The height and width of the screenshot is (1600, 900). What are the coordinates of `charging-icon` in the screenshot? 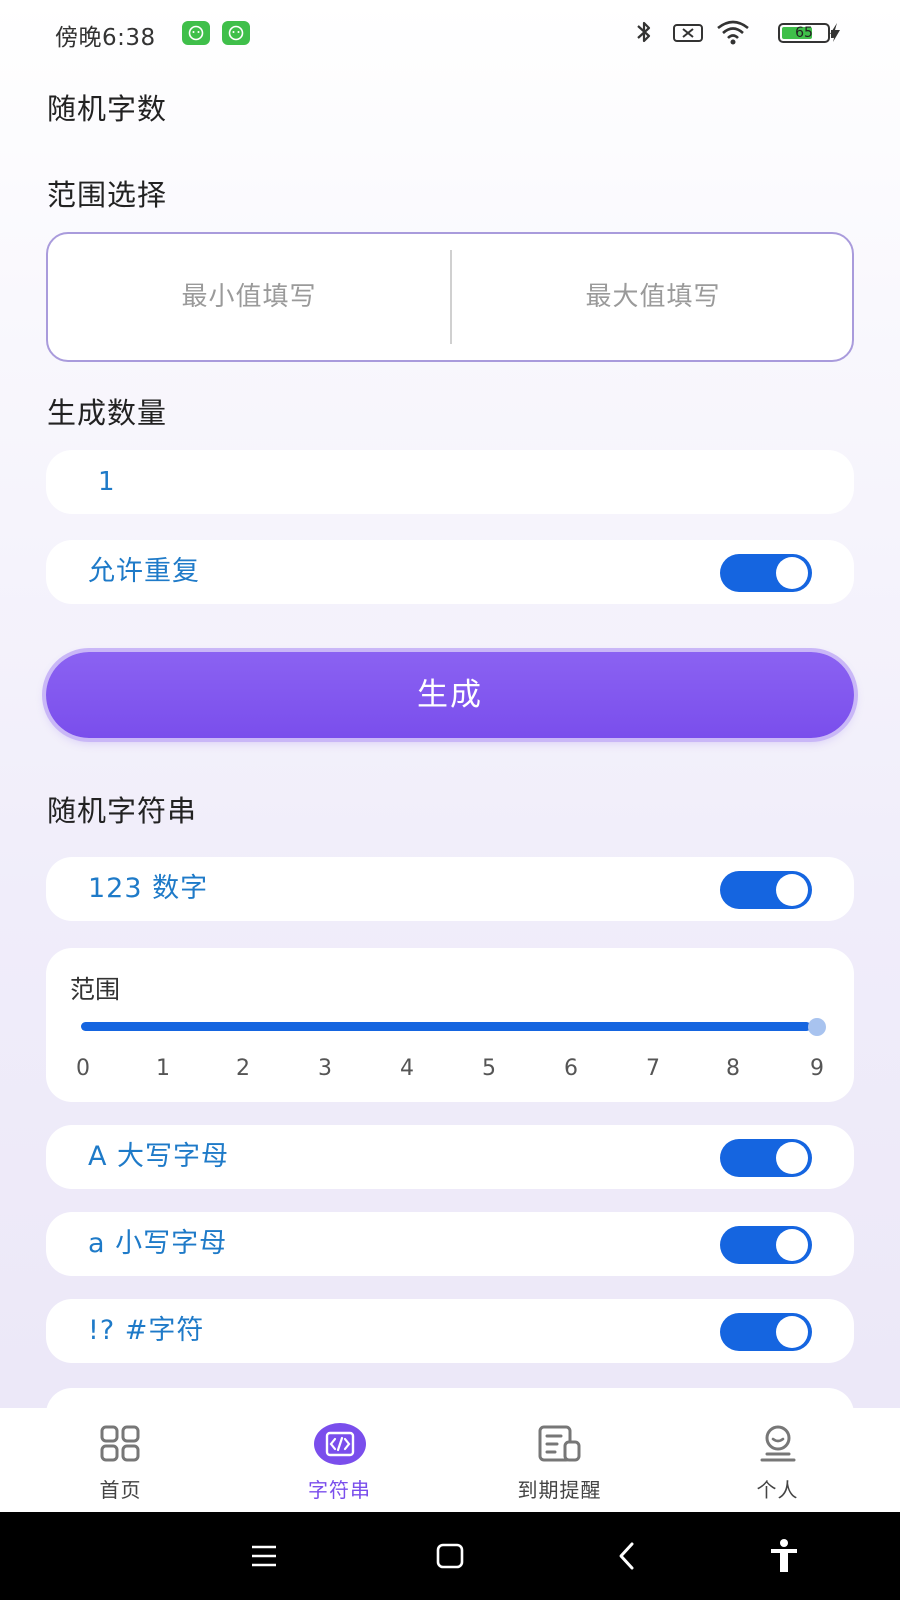 It's located at (835, 32).